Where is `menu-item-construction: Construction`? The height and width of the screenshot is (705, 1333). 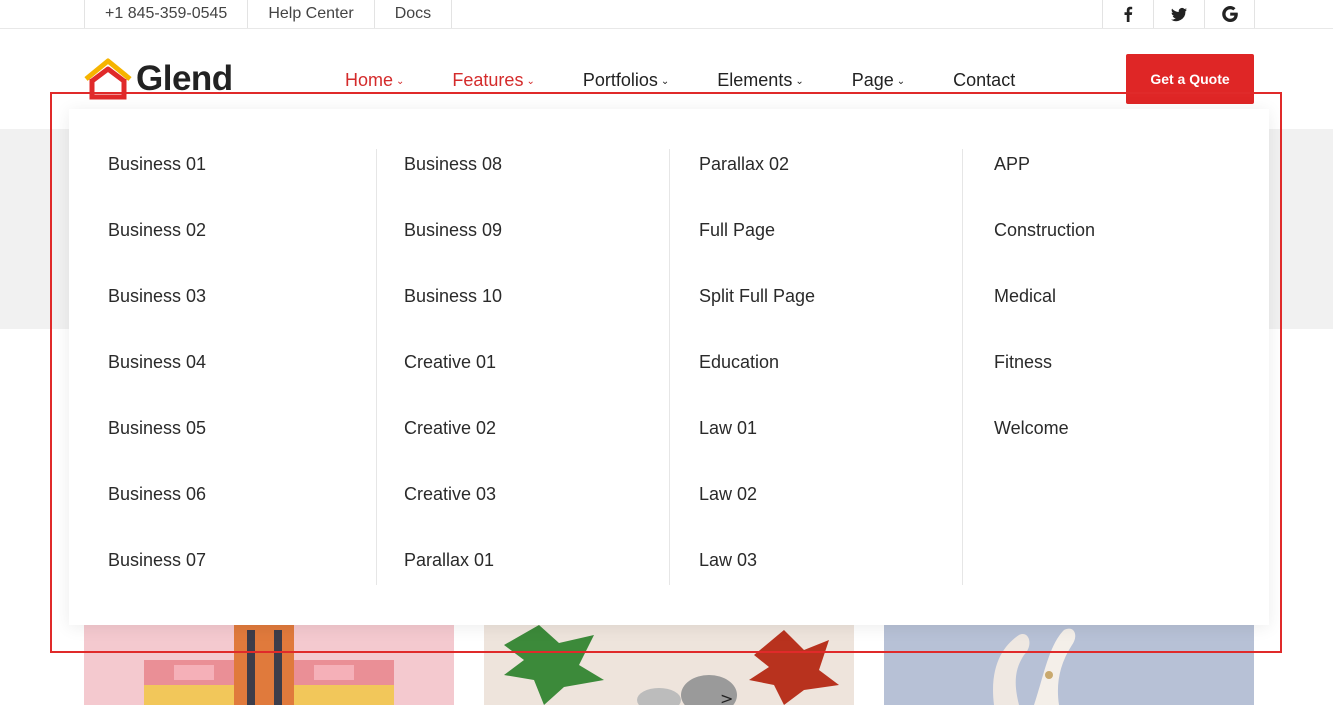
menu-item-construction: Construction is located at coordinates (1044, 230).